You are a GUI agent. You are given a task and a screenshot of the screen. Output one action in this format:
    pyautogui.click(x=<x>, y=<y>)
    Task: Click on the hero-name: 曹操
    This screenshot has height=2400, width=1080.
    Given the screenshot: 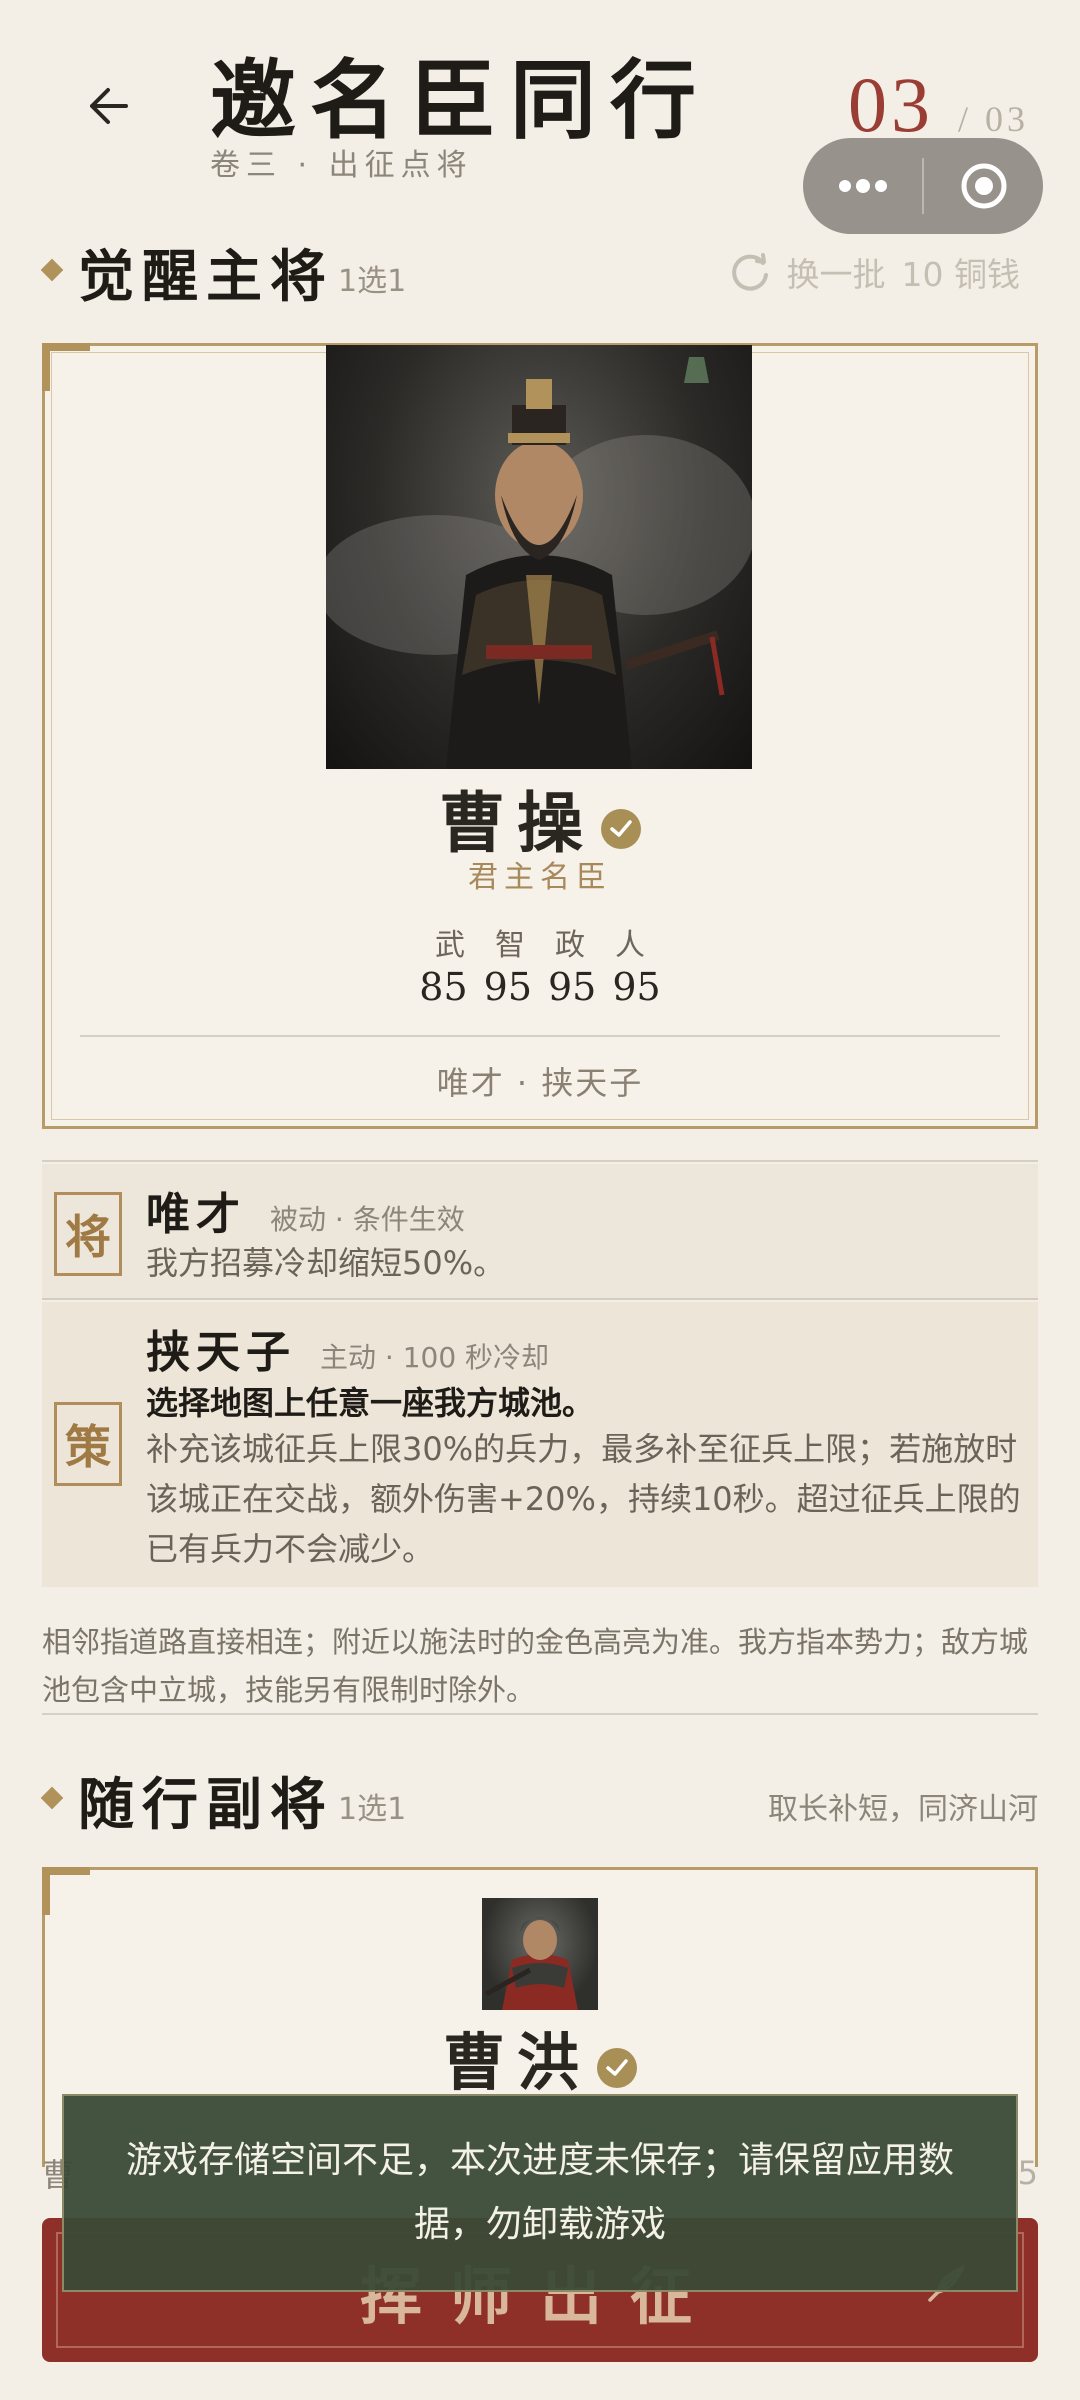 What is the action you would take?
    pyautogui.click(x=517, y=823)
    